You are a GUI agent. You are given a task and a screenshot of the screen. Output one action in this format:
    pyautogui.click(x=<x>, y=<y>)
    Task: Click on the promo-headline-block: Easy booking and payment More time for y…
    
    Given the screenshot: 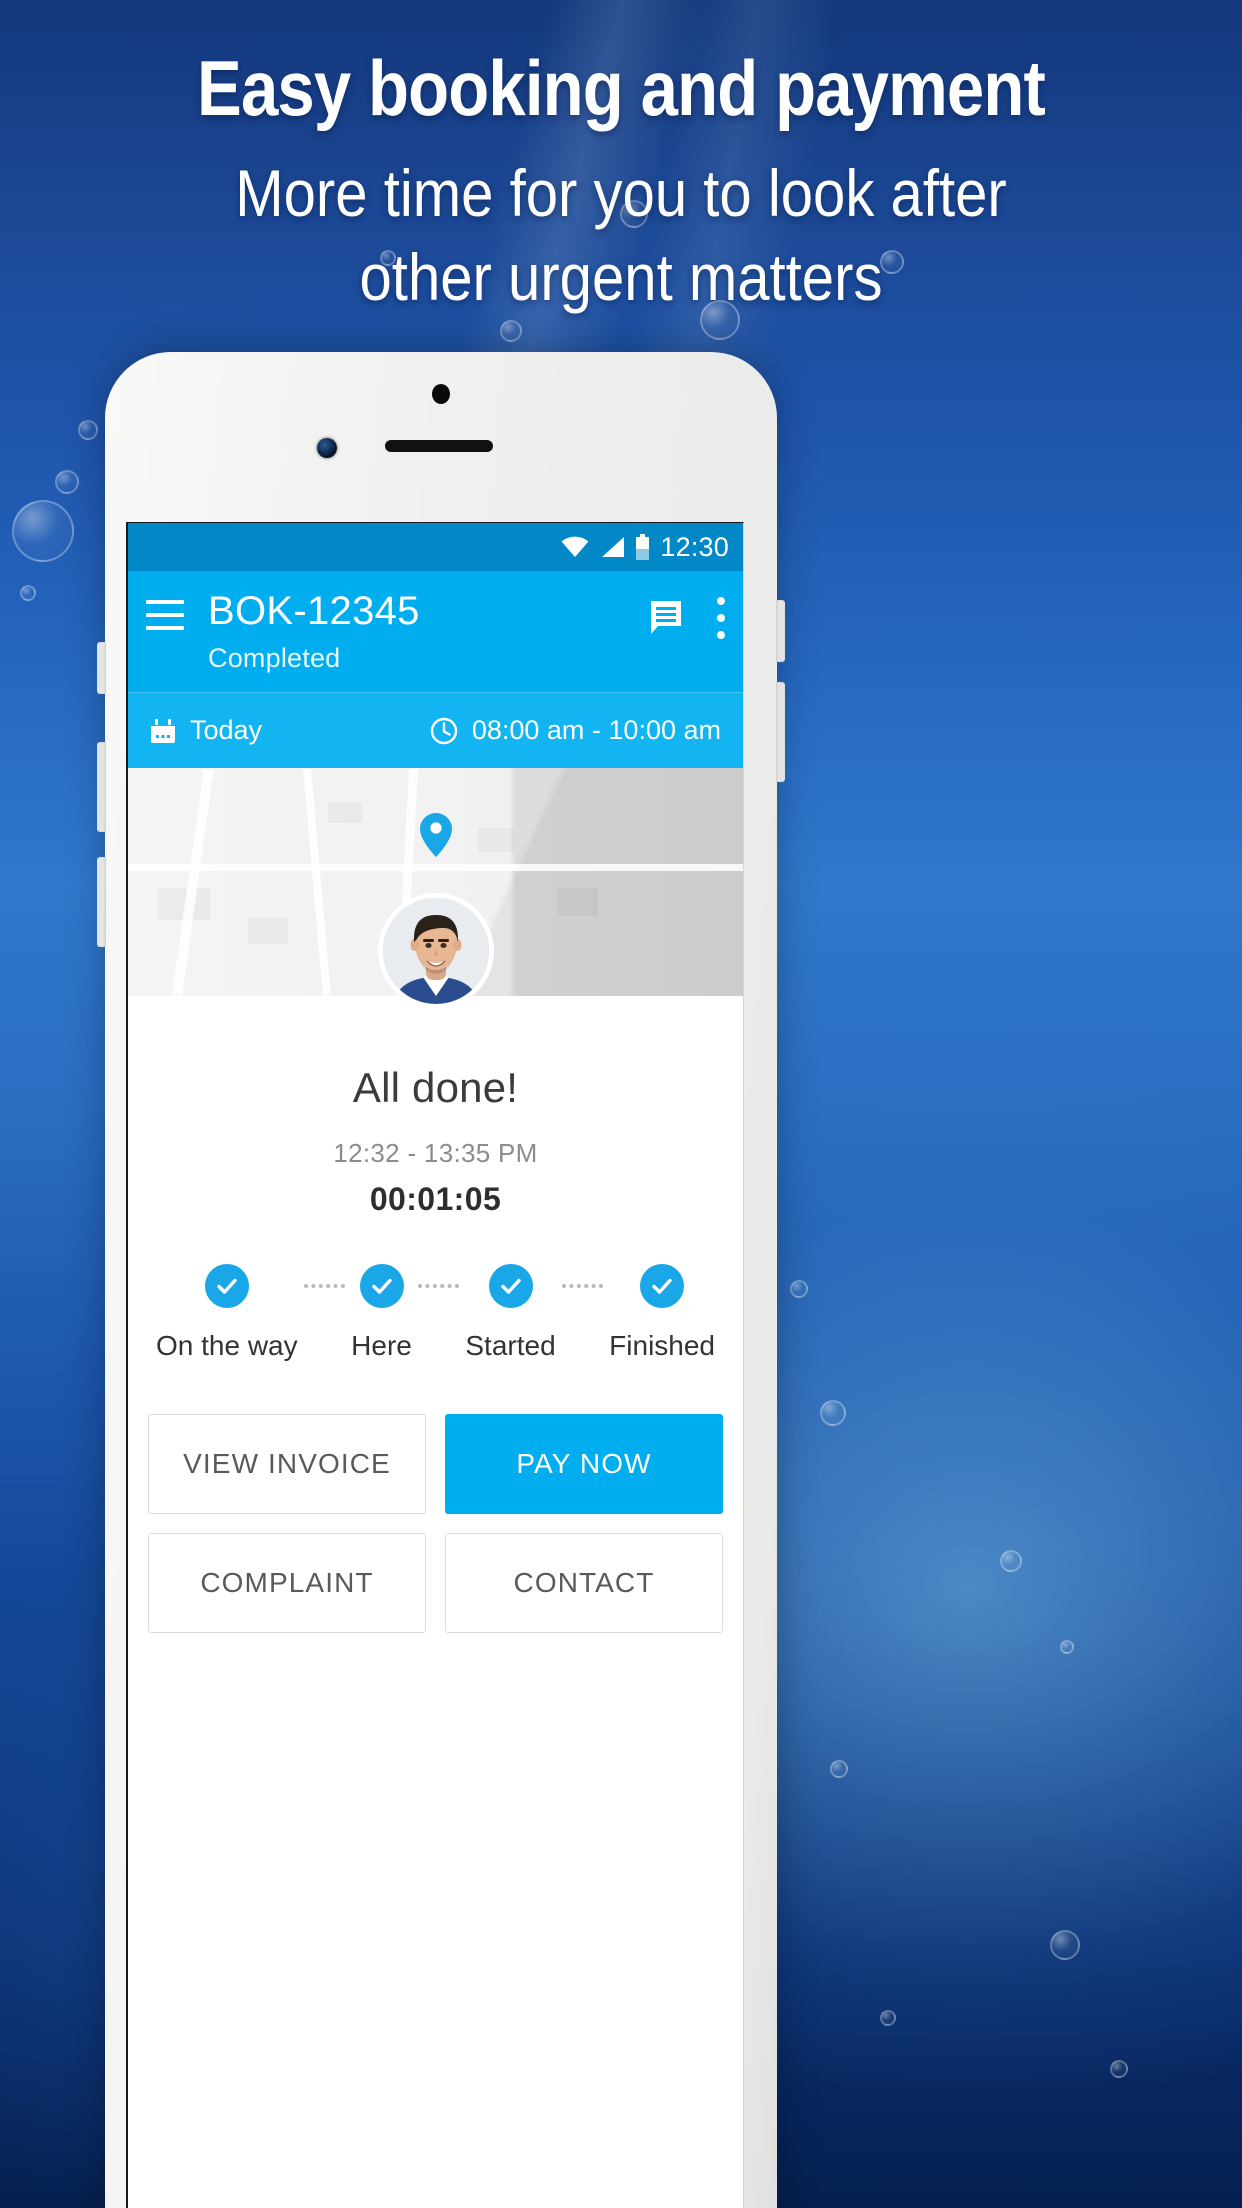 What is the action you would take?
    pyautogui.click(x=621, y=182)
    